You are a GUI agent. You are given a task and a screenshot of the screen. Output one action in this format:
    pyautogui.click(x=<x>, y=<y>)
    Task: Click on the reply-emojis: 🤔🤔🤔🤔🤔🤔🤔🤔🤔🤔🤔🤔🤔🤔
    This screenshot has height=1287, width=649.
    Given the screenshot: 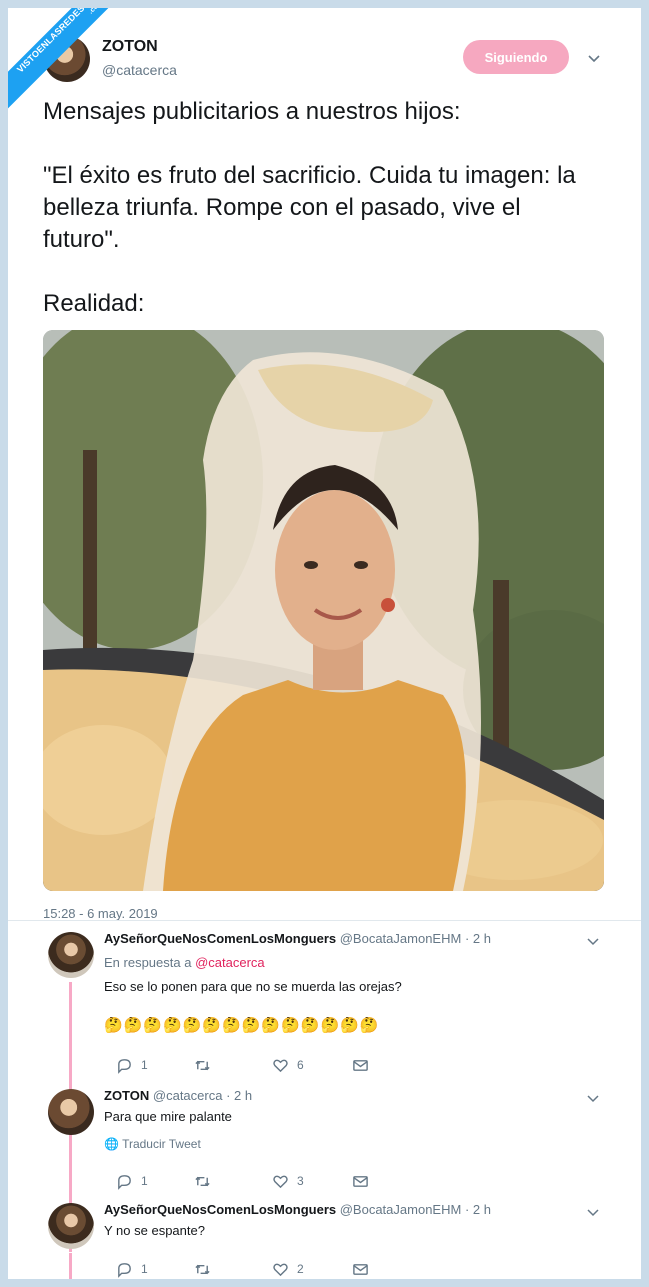 What is the action you would take?
    pyautogui.click(x=242, y=1025)
    